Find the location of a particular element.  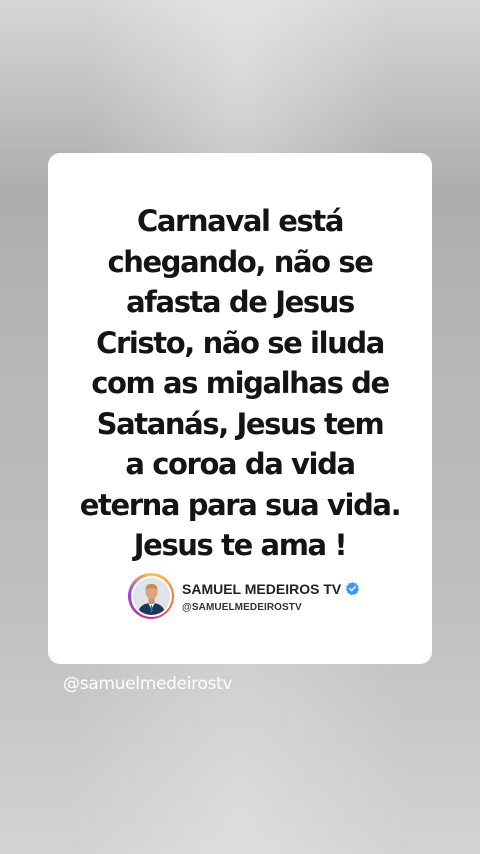

author-block: SAMUEL MEDEIROS TV @SAMUELMEDEIROSTV is located at coordinates (244, 596).